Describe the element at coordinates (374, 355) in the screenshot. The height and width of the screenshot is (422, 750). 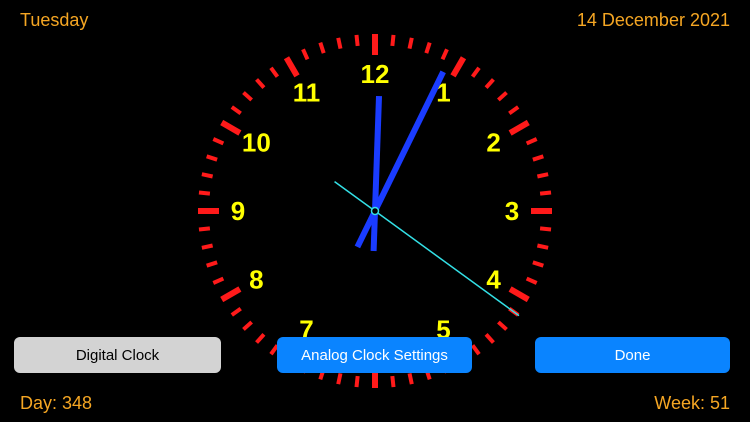
I see `analog-clock-settings-button: Analog Clock Settings` at that location.